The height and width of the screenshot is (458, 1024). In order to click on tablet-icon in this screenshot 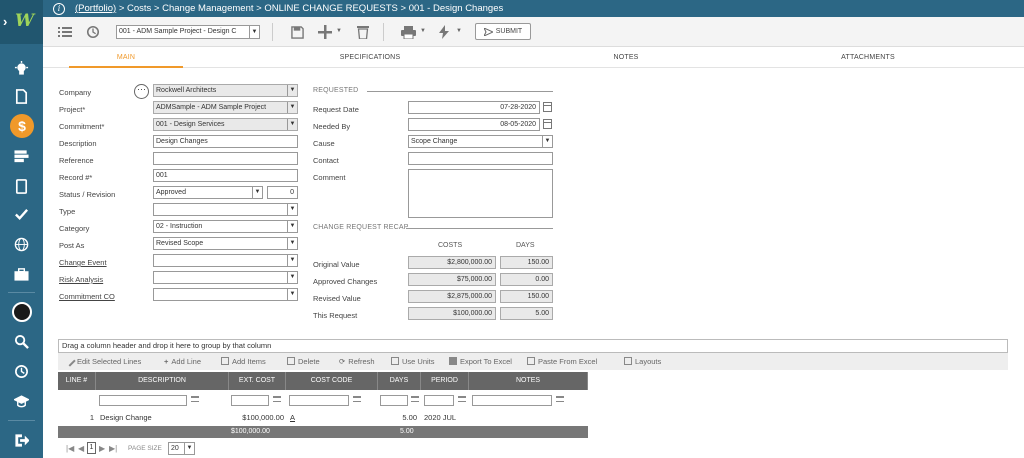, I will do `click(21, 186)`.